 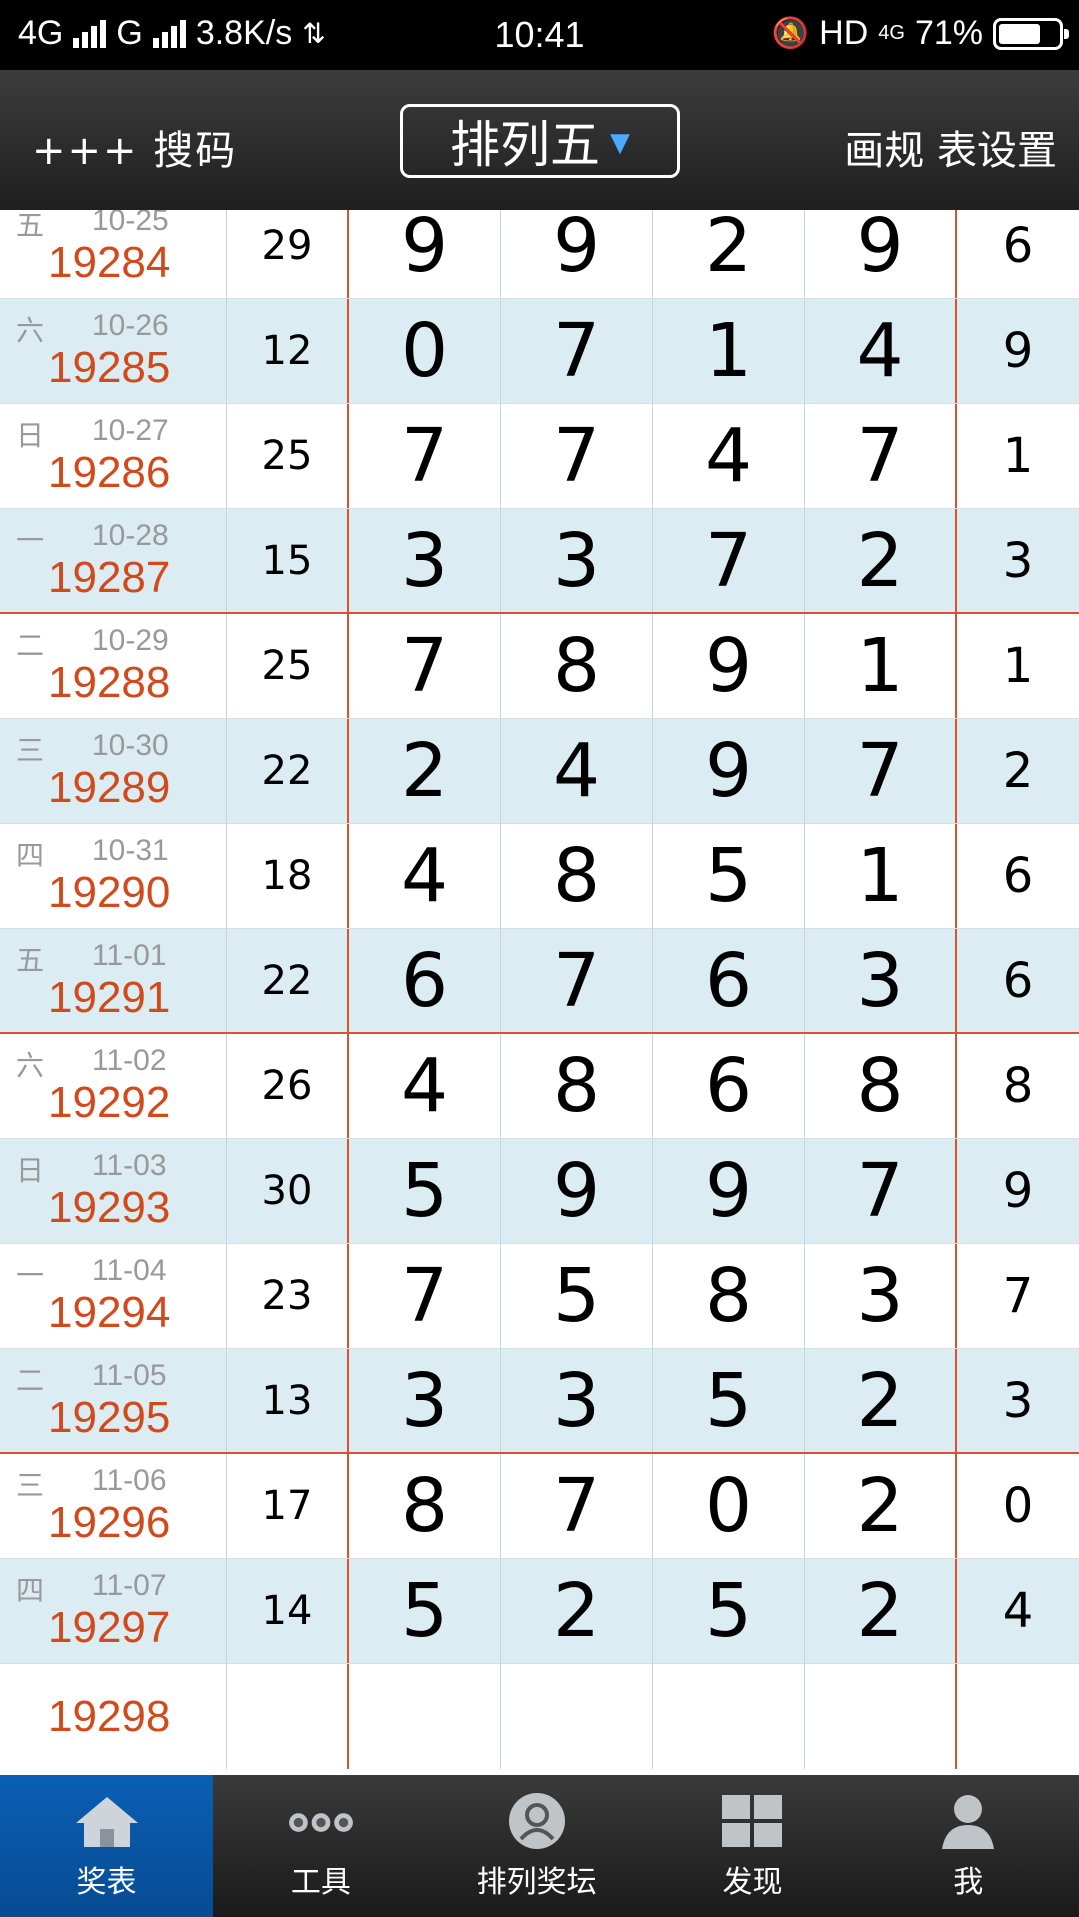 What do you see at coordinates (30, 330) in the screenshot?
I see `weekday-label: 六` at bounding box center [30, 330].